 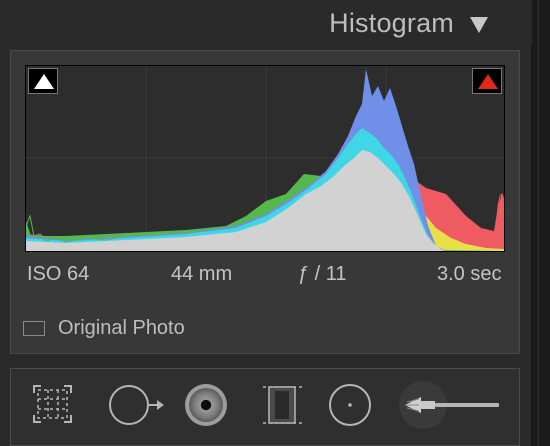 I want to click on histogram-panel-header: Histogram, so click(x=266, y=23).